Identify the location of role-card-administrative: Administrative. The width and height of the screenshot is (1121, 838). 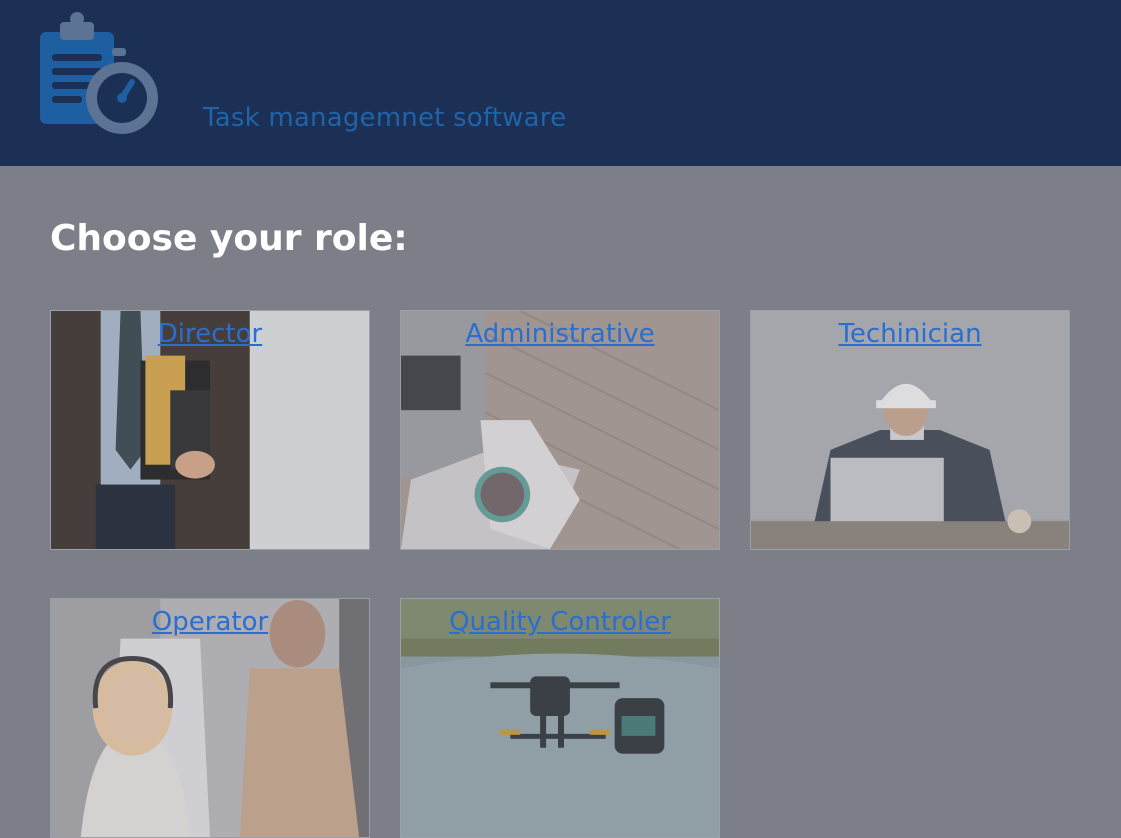
(560, 430).